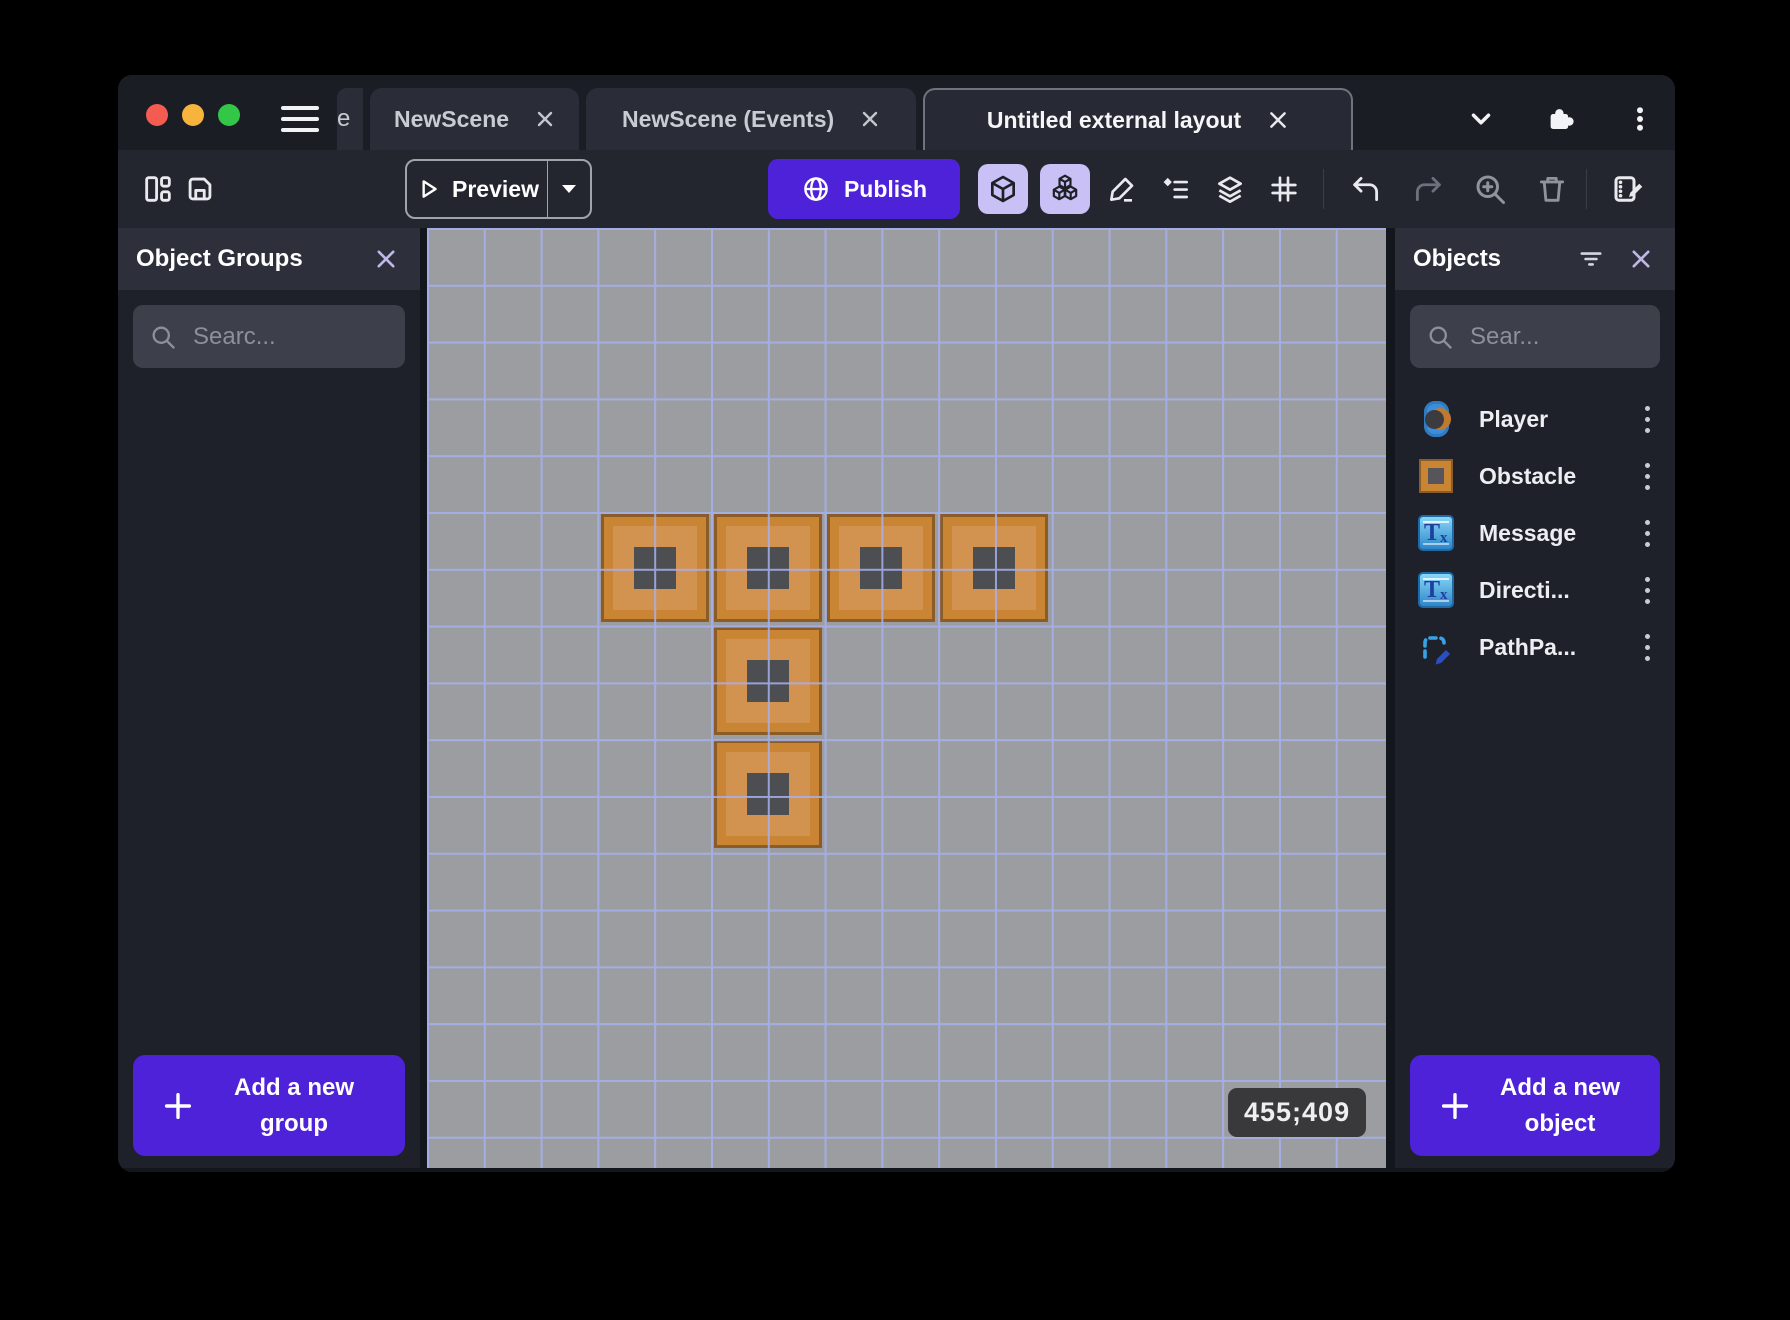 This screenshot has width=1790, height=1320. I want to click on chevron-down-icon, so click(1481, 119).